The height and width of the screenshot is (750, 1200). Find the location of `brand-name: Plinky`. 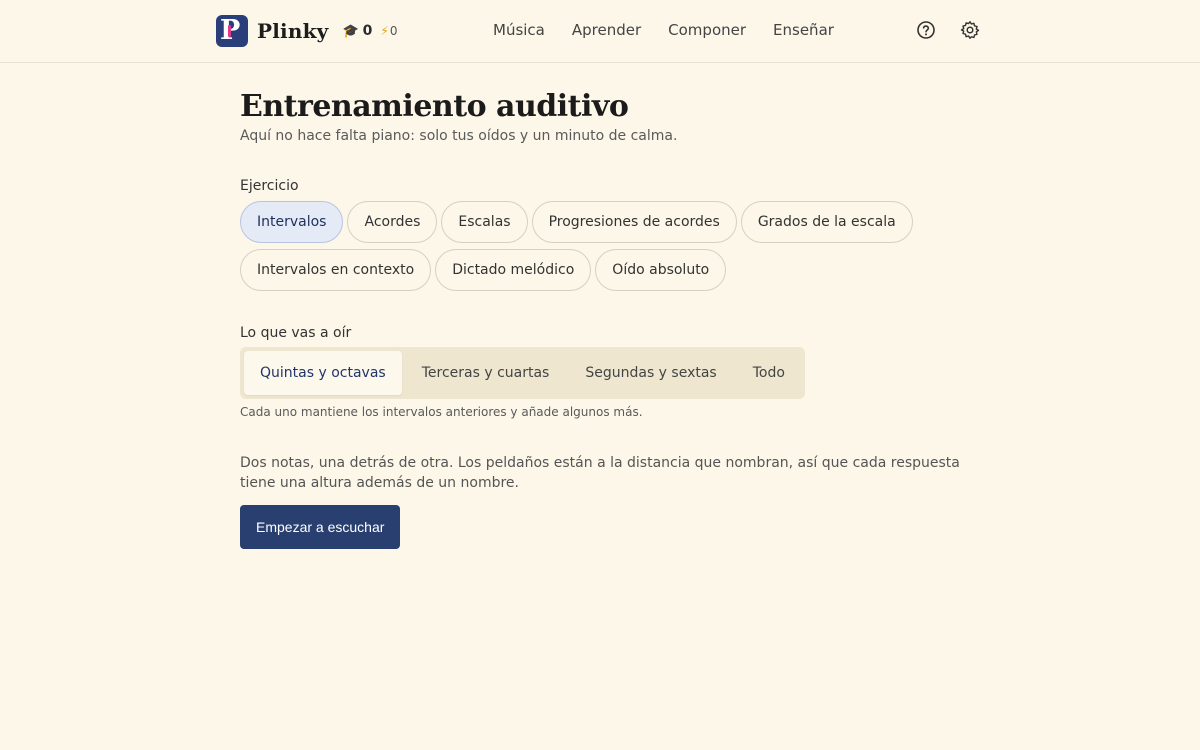

brand-name: Plinky is located at coordinates (293, 31).